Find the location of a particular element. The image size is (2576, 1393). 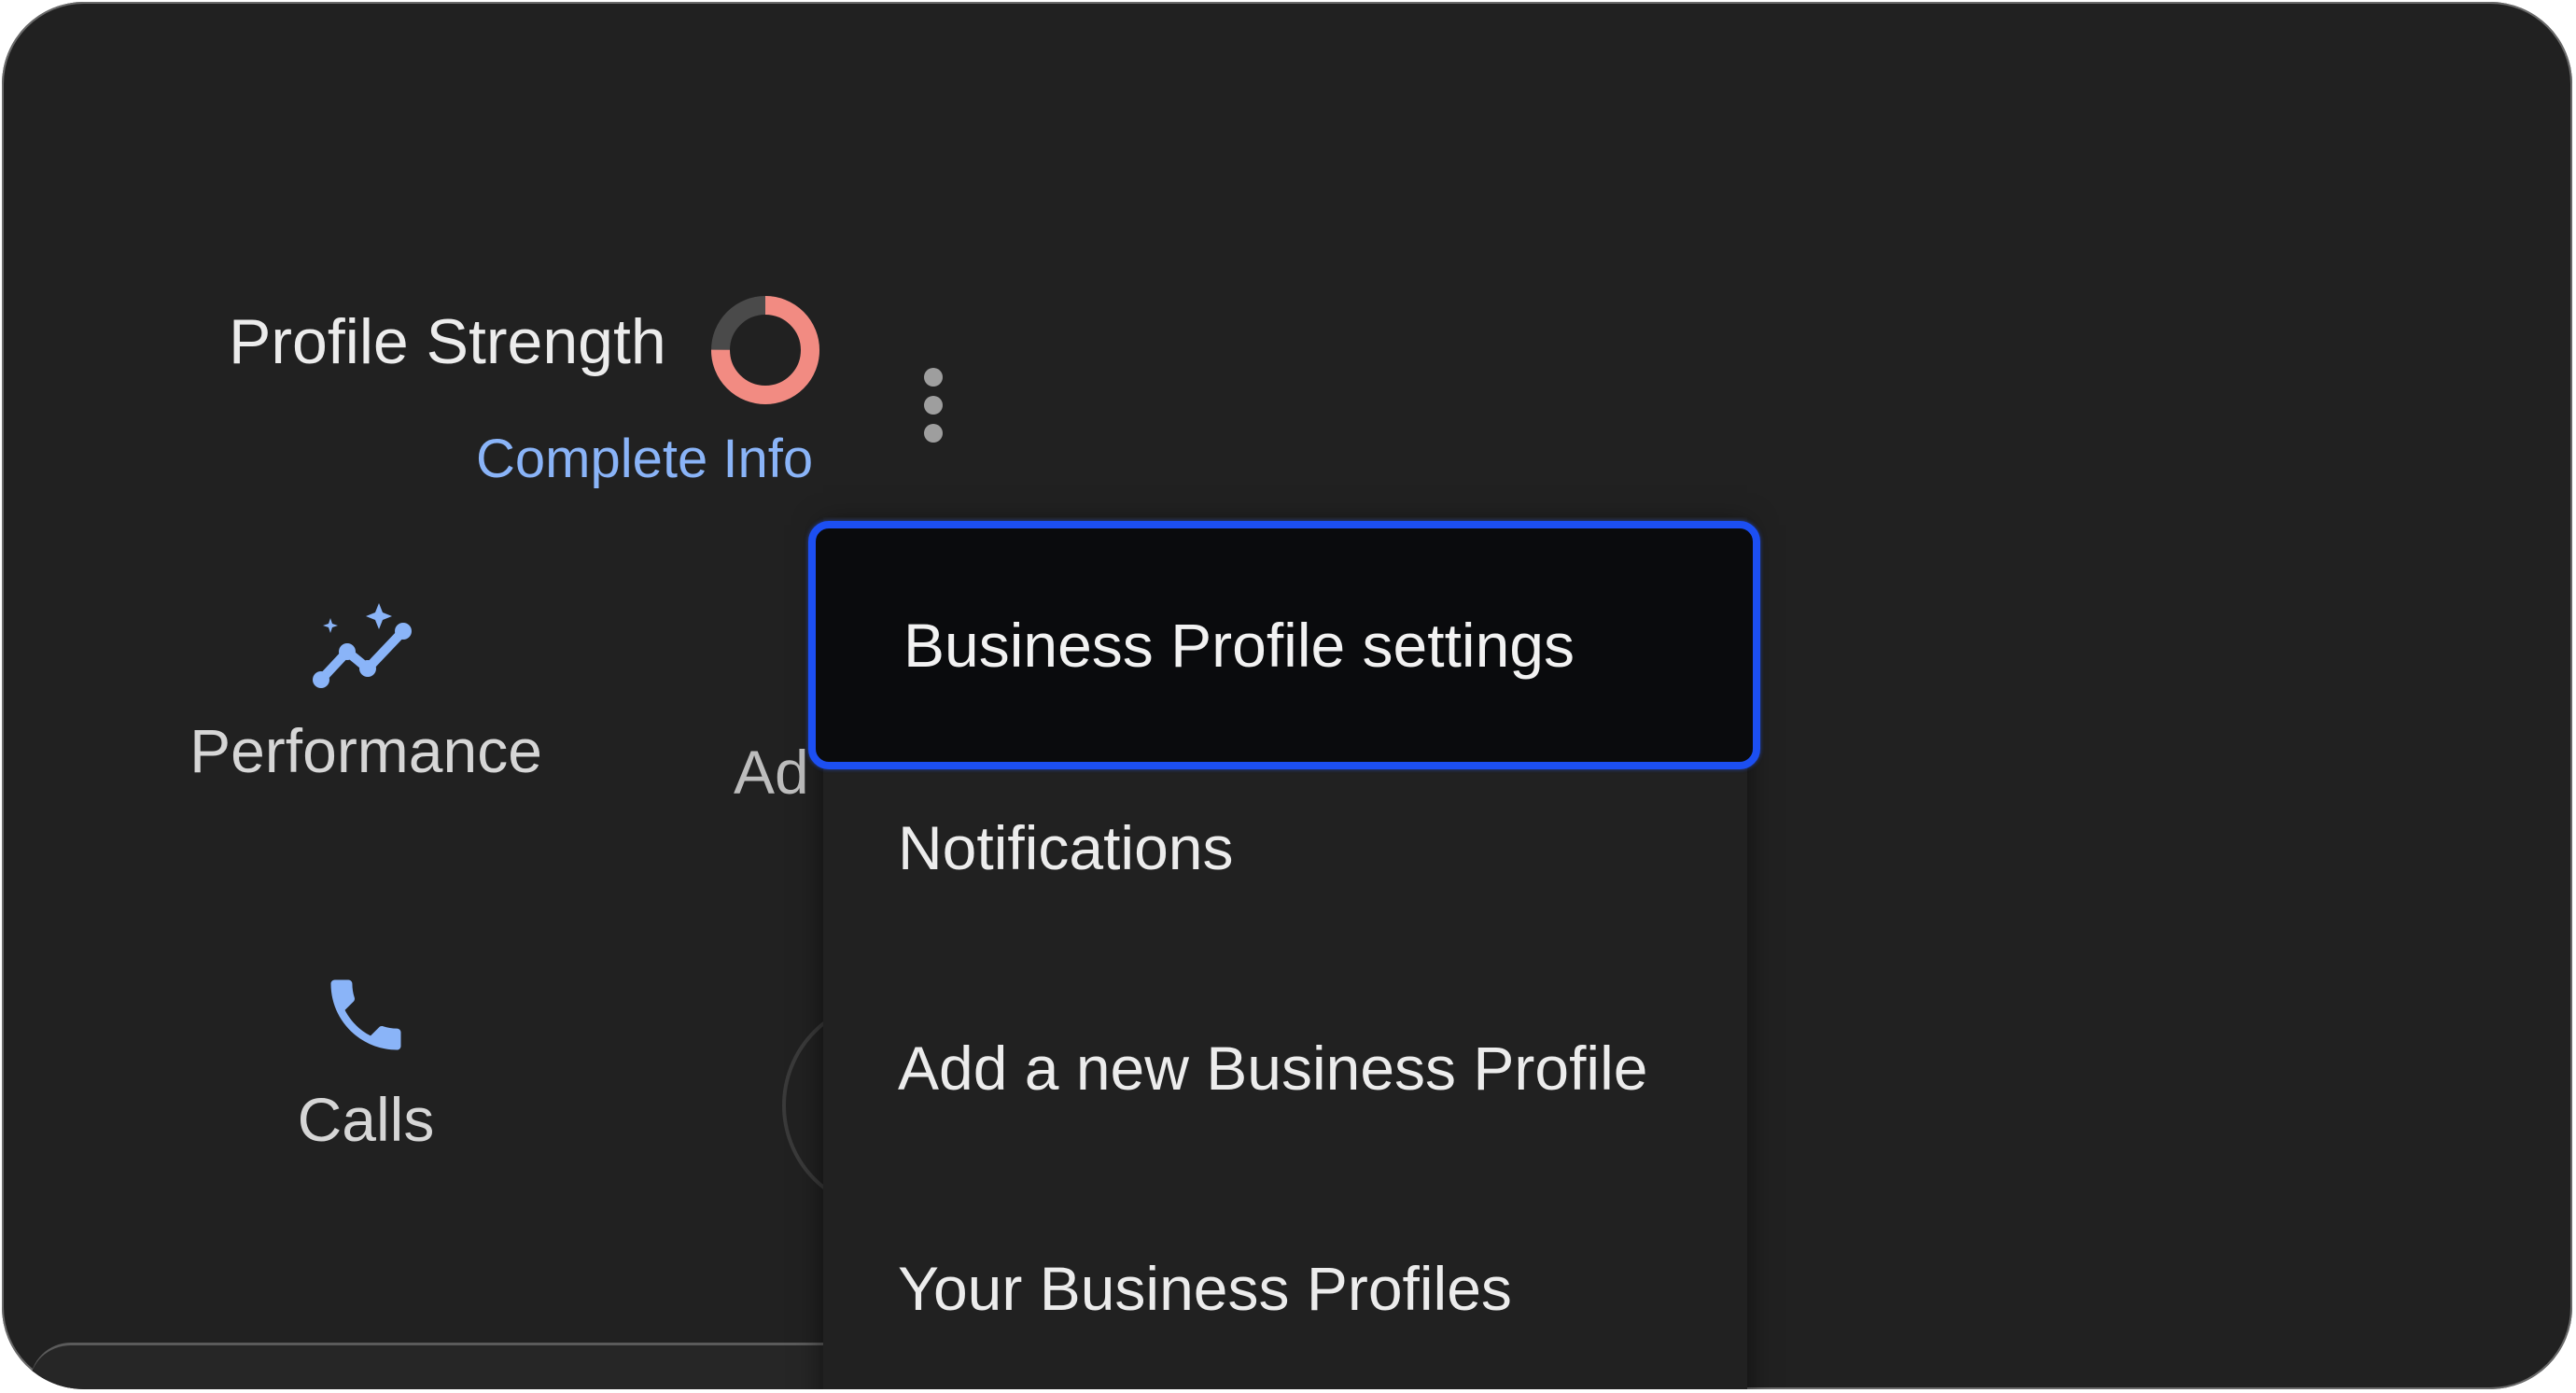

menu-item-label: Your Business Profiles is located at coordinates (1205, 1288).